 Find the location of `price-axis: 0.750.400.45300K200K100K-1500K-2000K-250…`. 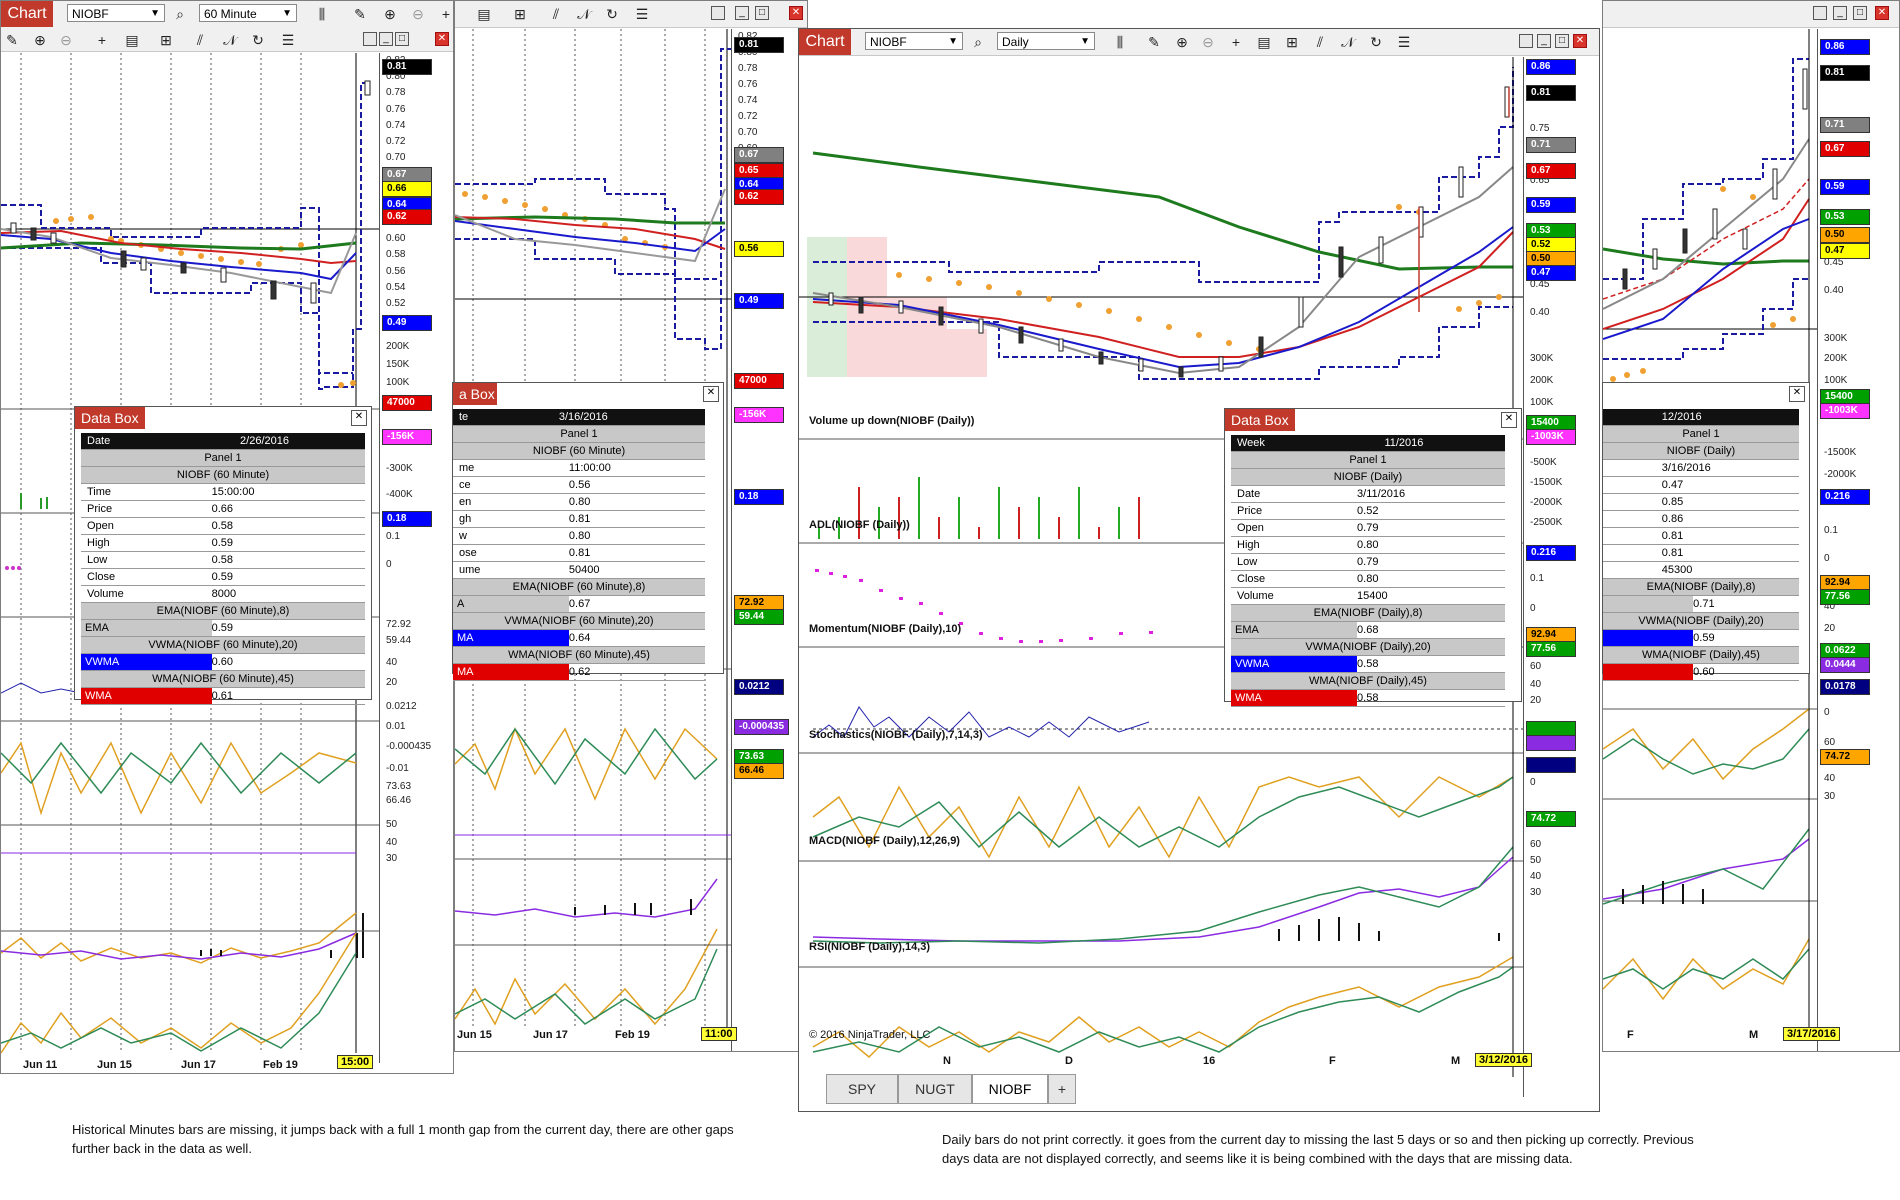

price-axis: 0.750.400.45300K200K100K-1500K-2000K-250… is located at coordinates (1858, 540).